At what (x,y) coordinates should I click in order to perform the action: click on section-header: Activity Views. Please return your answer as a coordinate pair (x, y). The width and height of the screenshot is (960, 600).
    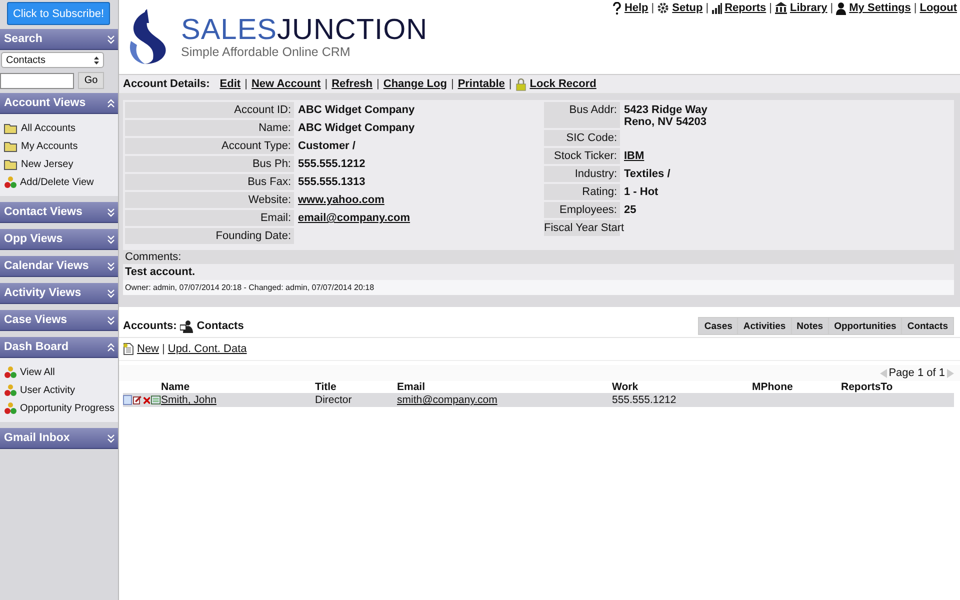
    Looking at the image, I should click on (59, 293).